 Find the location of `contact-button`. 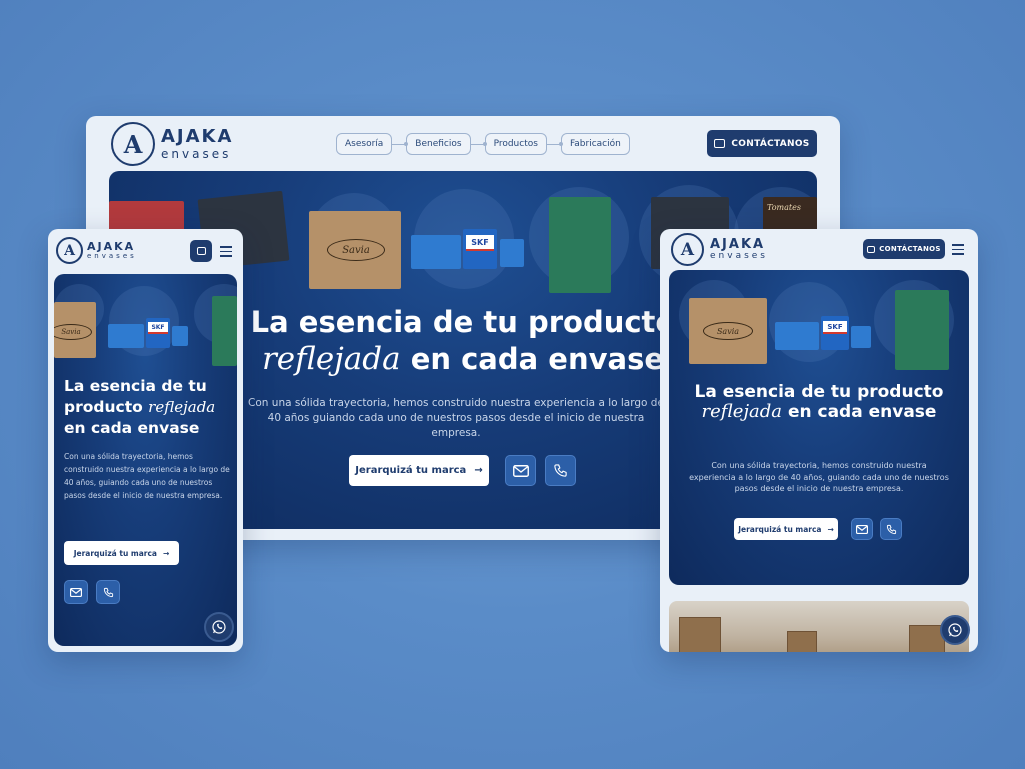

contact-button is located at coordinates (201, 251).